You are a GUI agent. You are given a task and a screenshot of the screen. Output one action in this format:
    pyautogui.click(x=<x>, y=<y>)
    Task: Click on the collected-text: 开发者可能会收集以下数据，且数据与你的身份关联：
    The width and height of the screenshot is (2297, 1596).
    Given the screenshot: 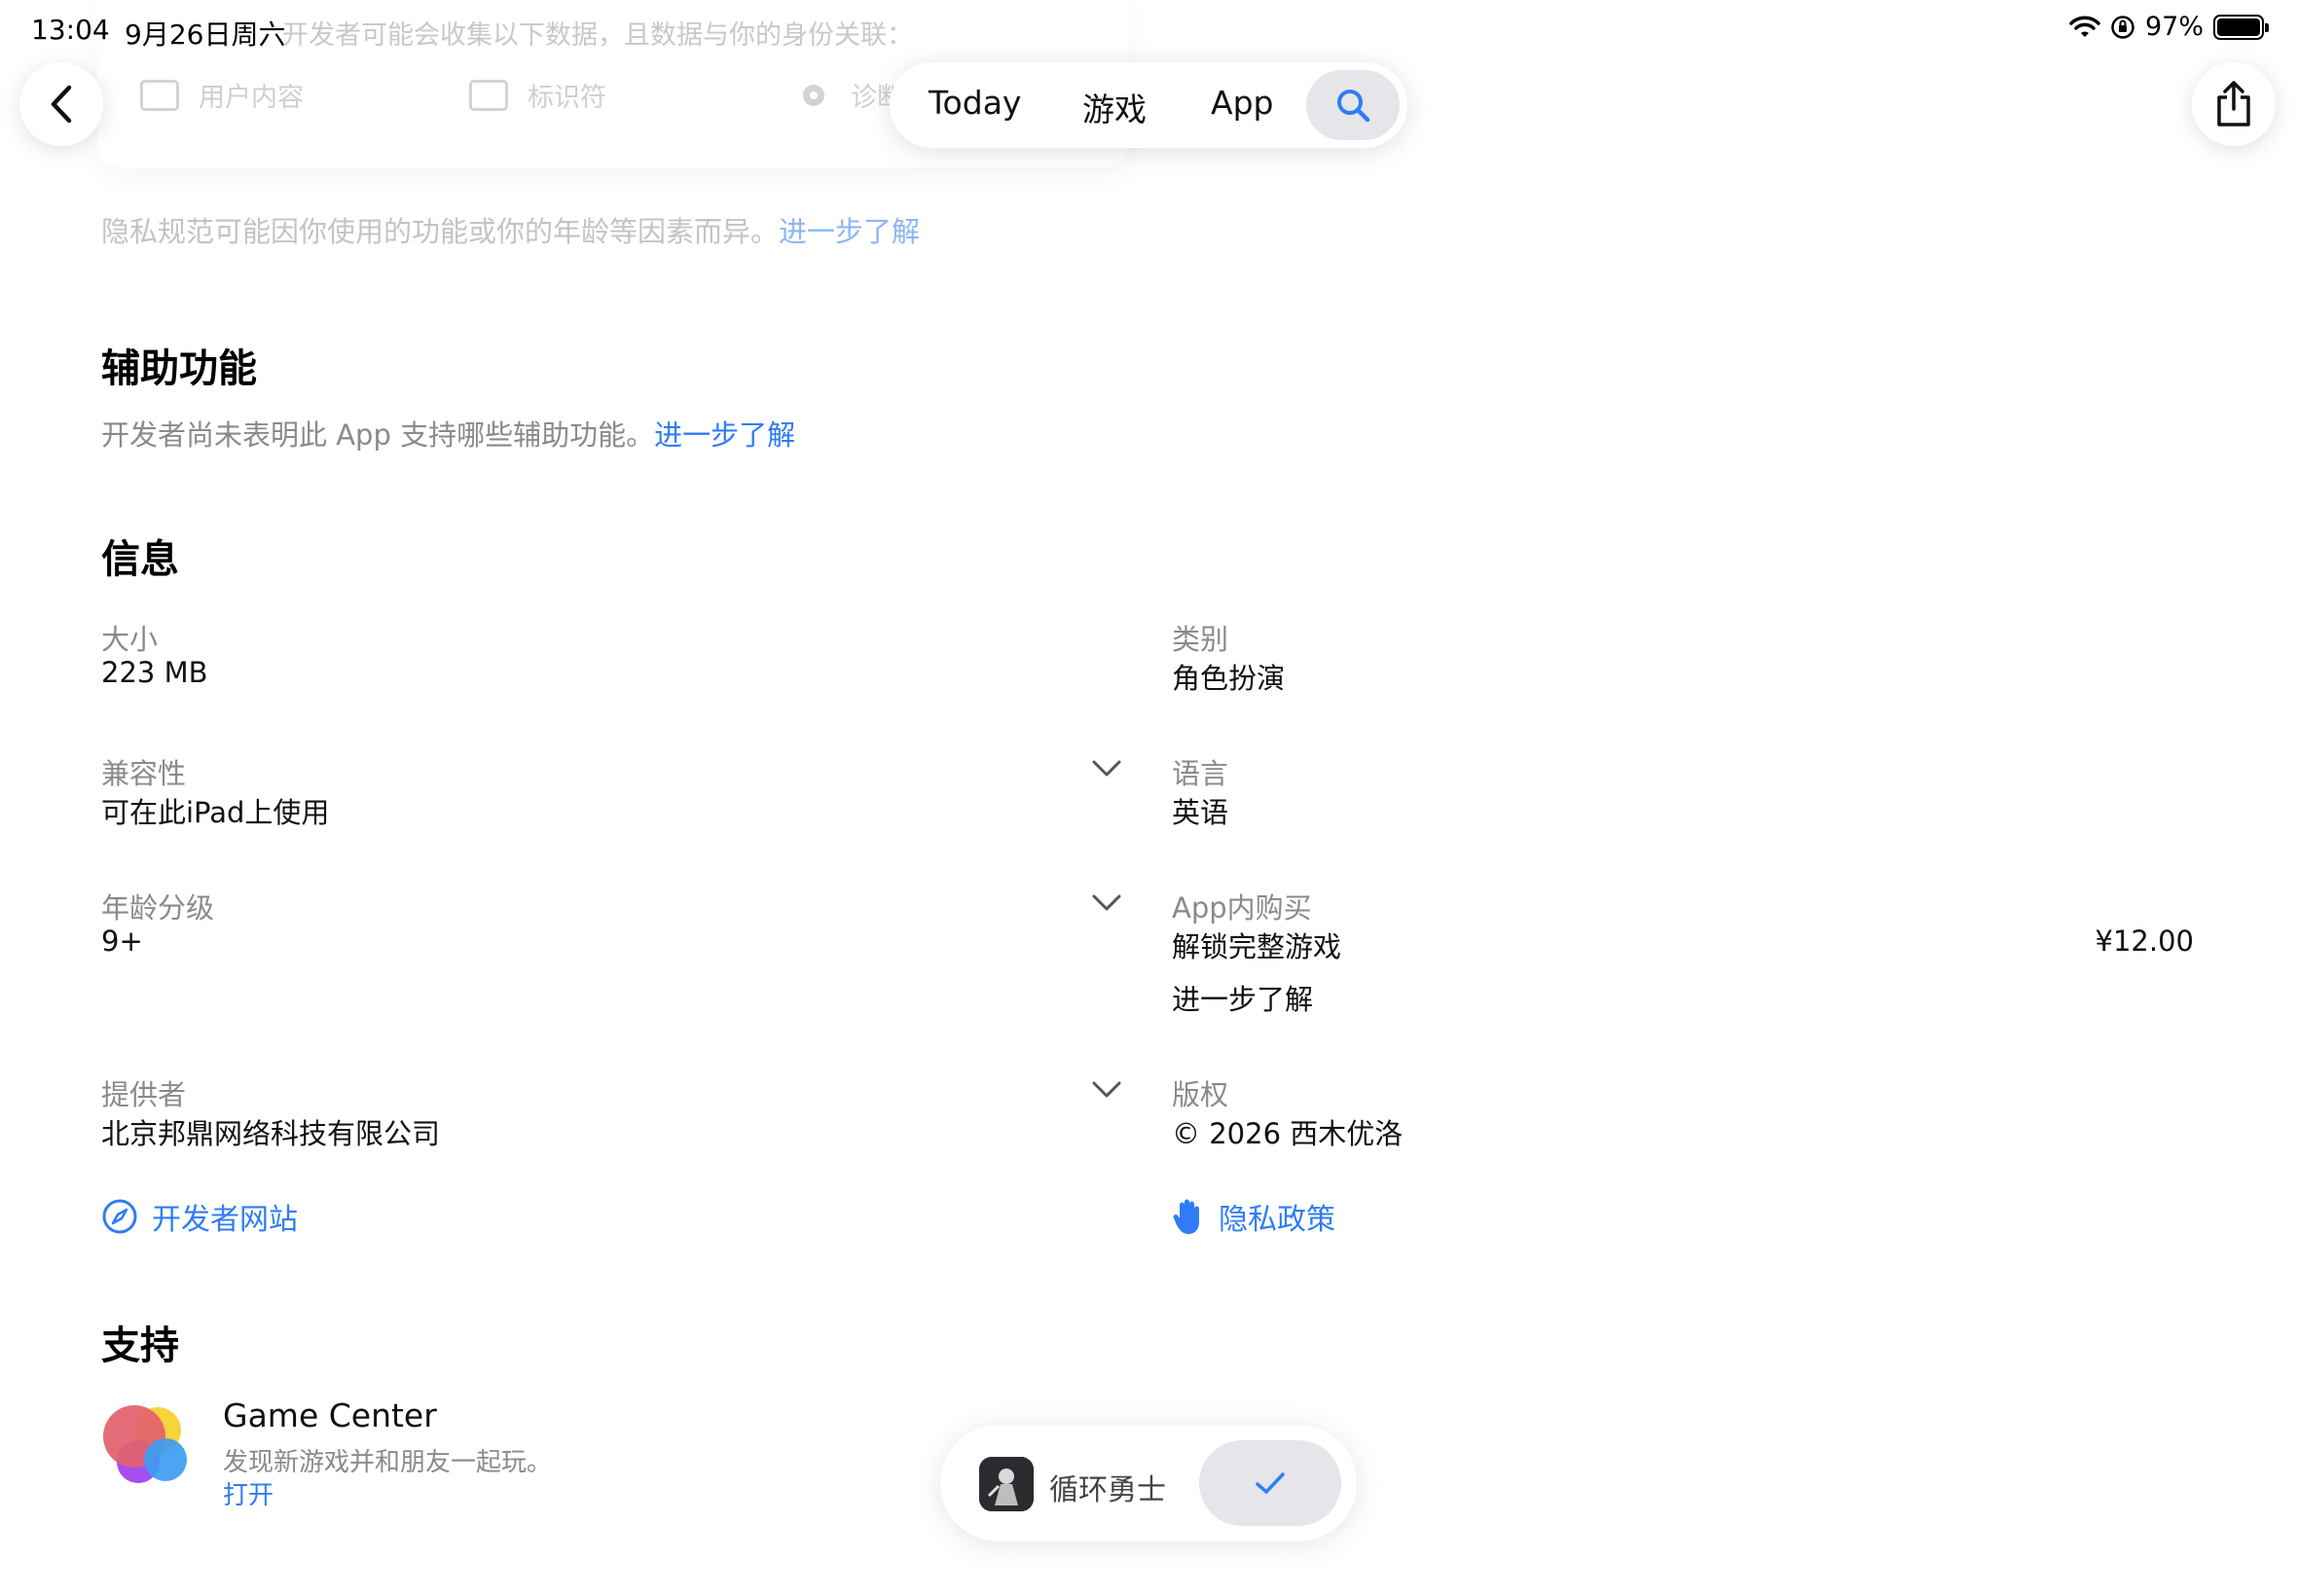 What is the action you would take?
    pyautogui.click(x=597, y=35)
    